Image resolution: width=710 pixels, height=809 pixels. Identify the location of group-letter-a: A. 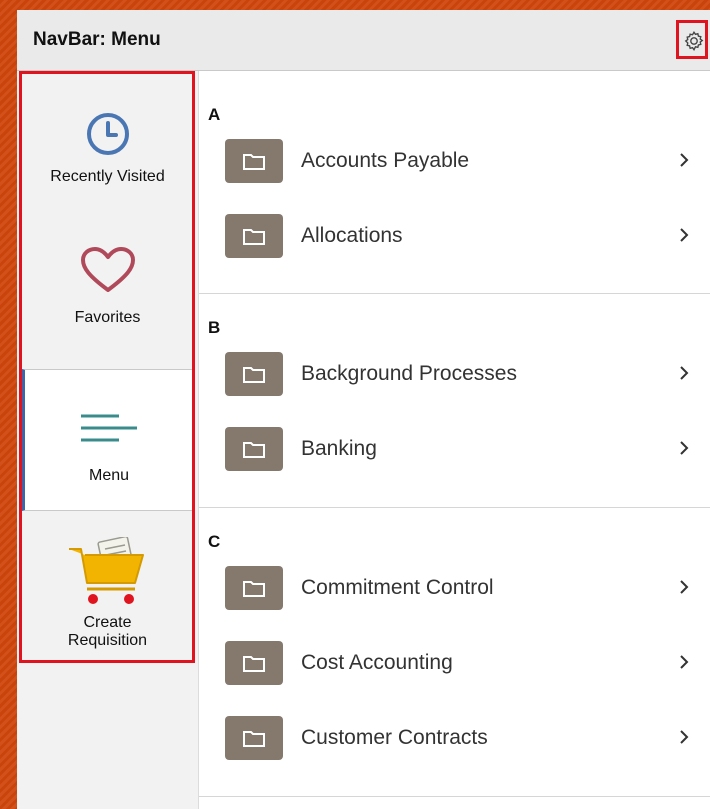
(214, 114).